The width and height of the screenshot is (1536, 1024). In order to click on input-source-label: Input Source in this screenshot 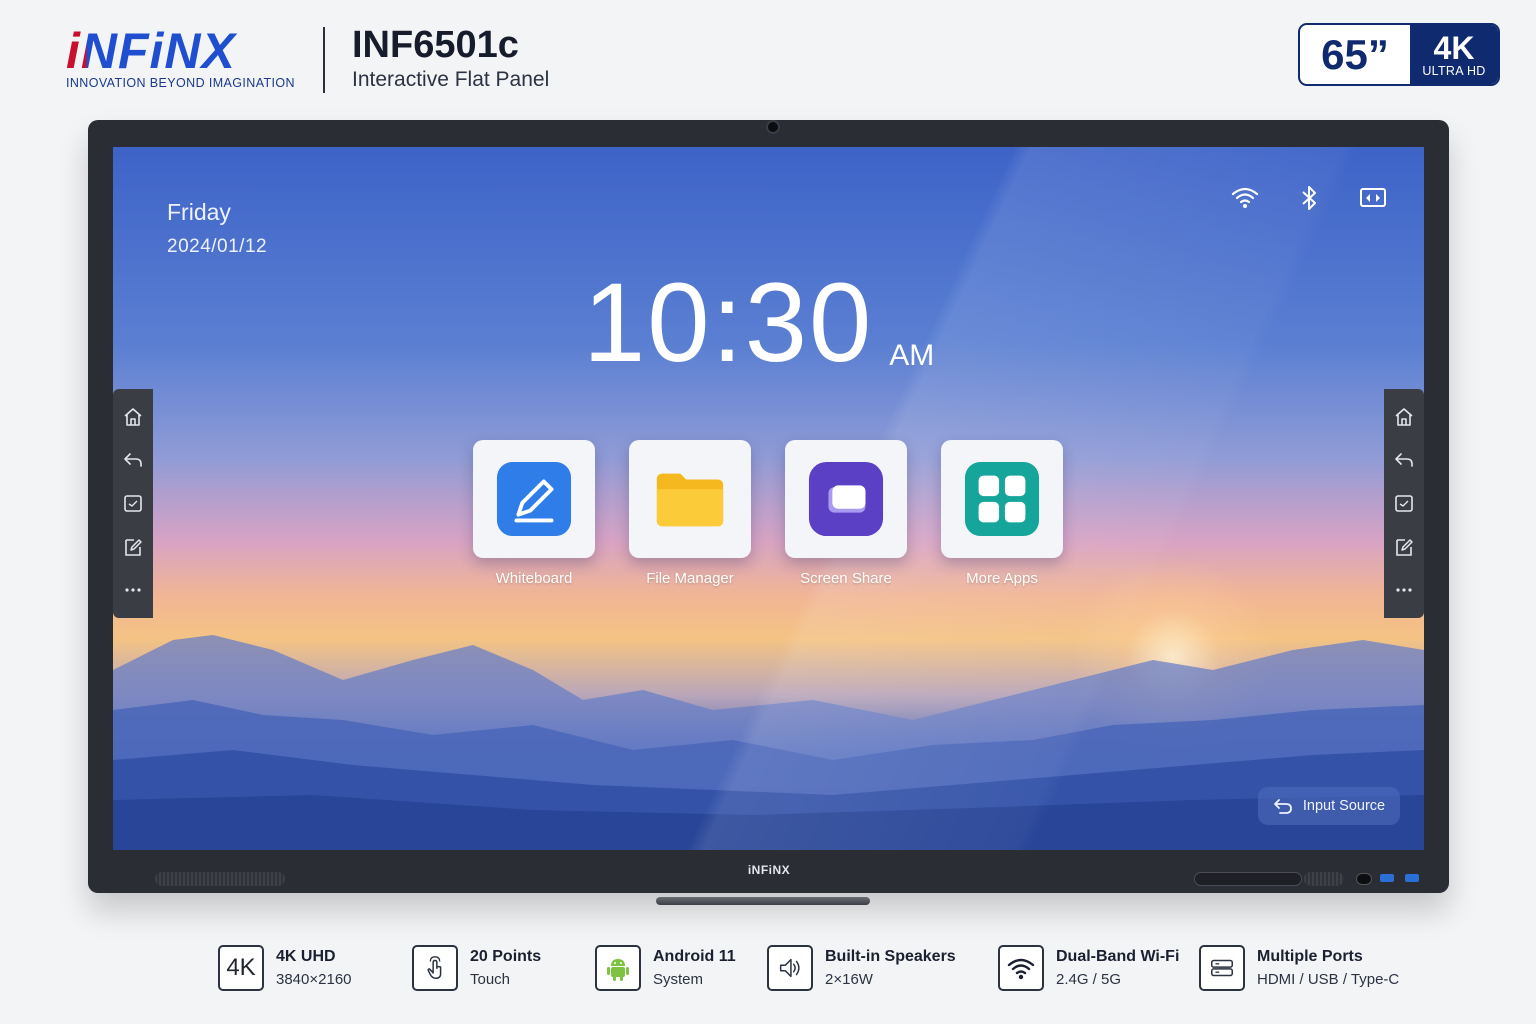, I will do `click(1344, 806)`.